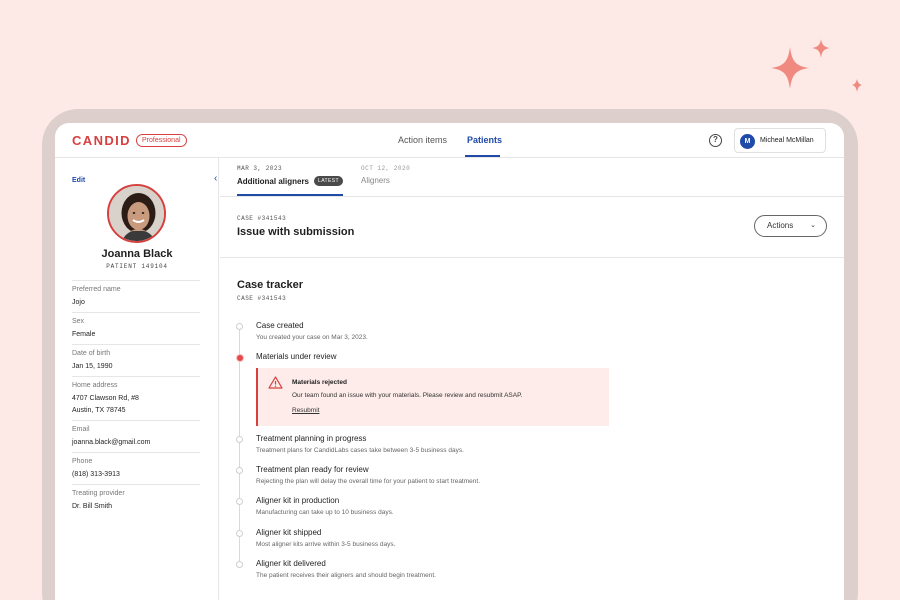  Describe the element at coordinates (99, 410) in the screenshot. I see `field-value-line2: Austin, TX 78745` at that location.